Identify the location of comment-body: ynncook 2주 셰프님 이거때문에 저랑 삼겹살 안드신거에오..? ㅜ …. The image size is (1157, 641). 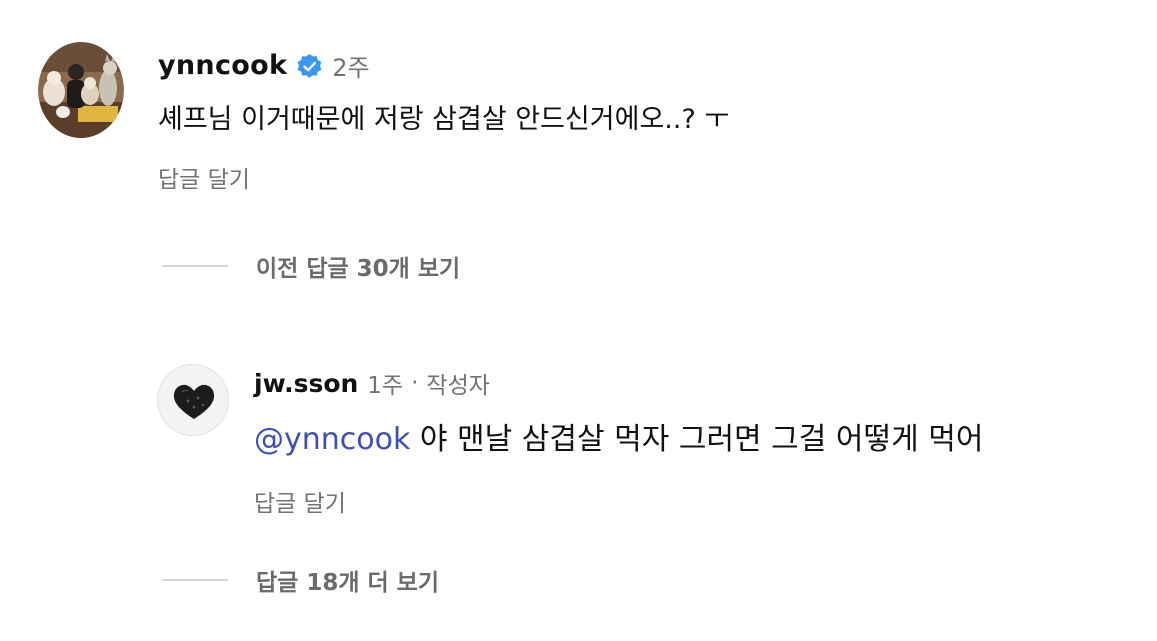
(443, 121).